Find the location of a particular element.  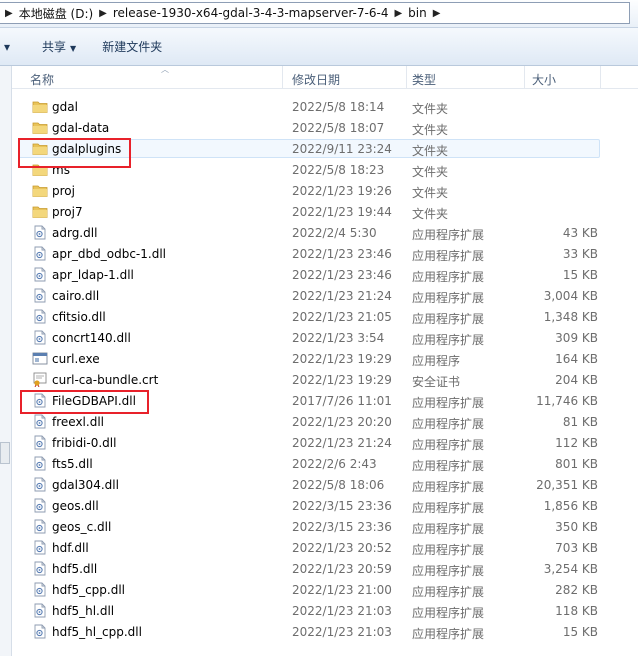

file-size: 11,746 KB is located at coordinates (567, 401).